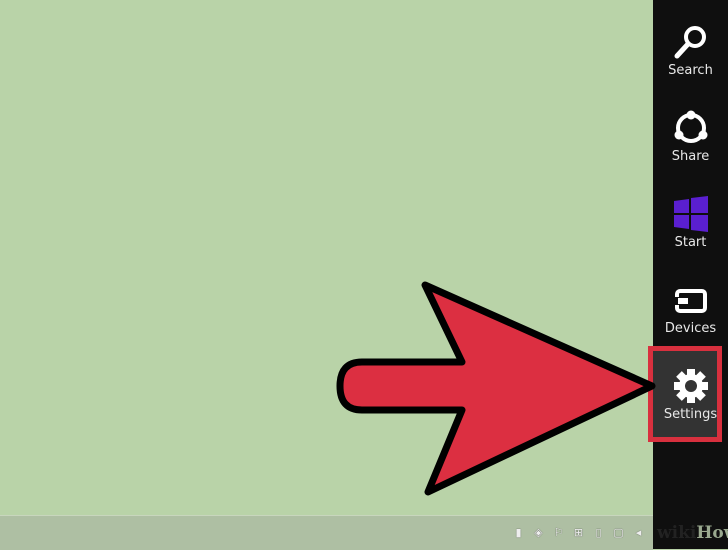 The height and width of the screenshot is (550, 728). I want to click on wikihow-watermark: wikiHow, so click(692, 533).